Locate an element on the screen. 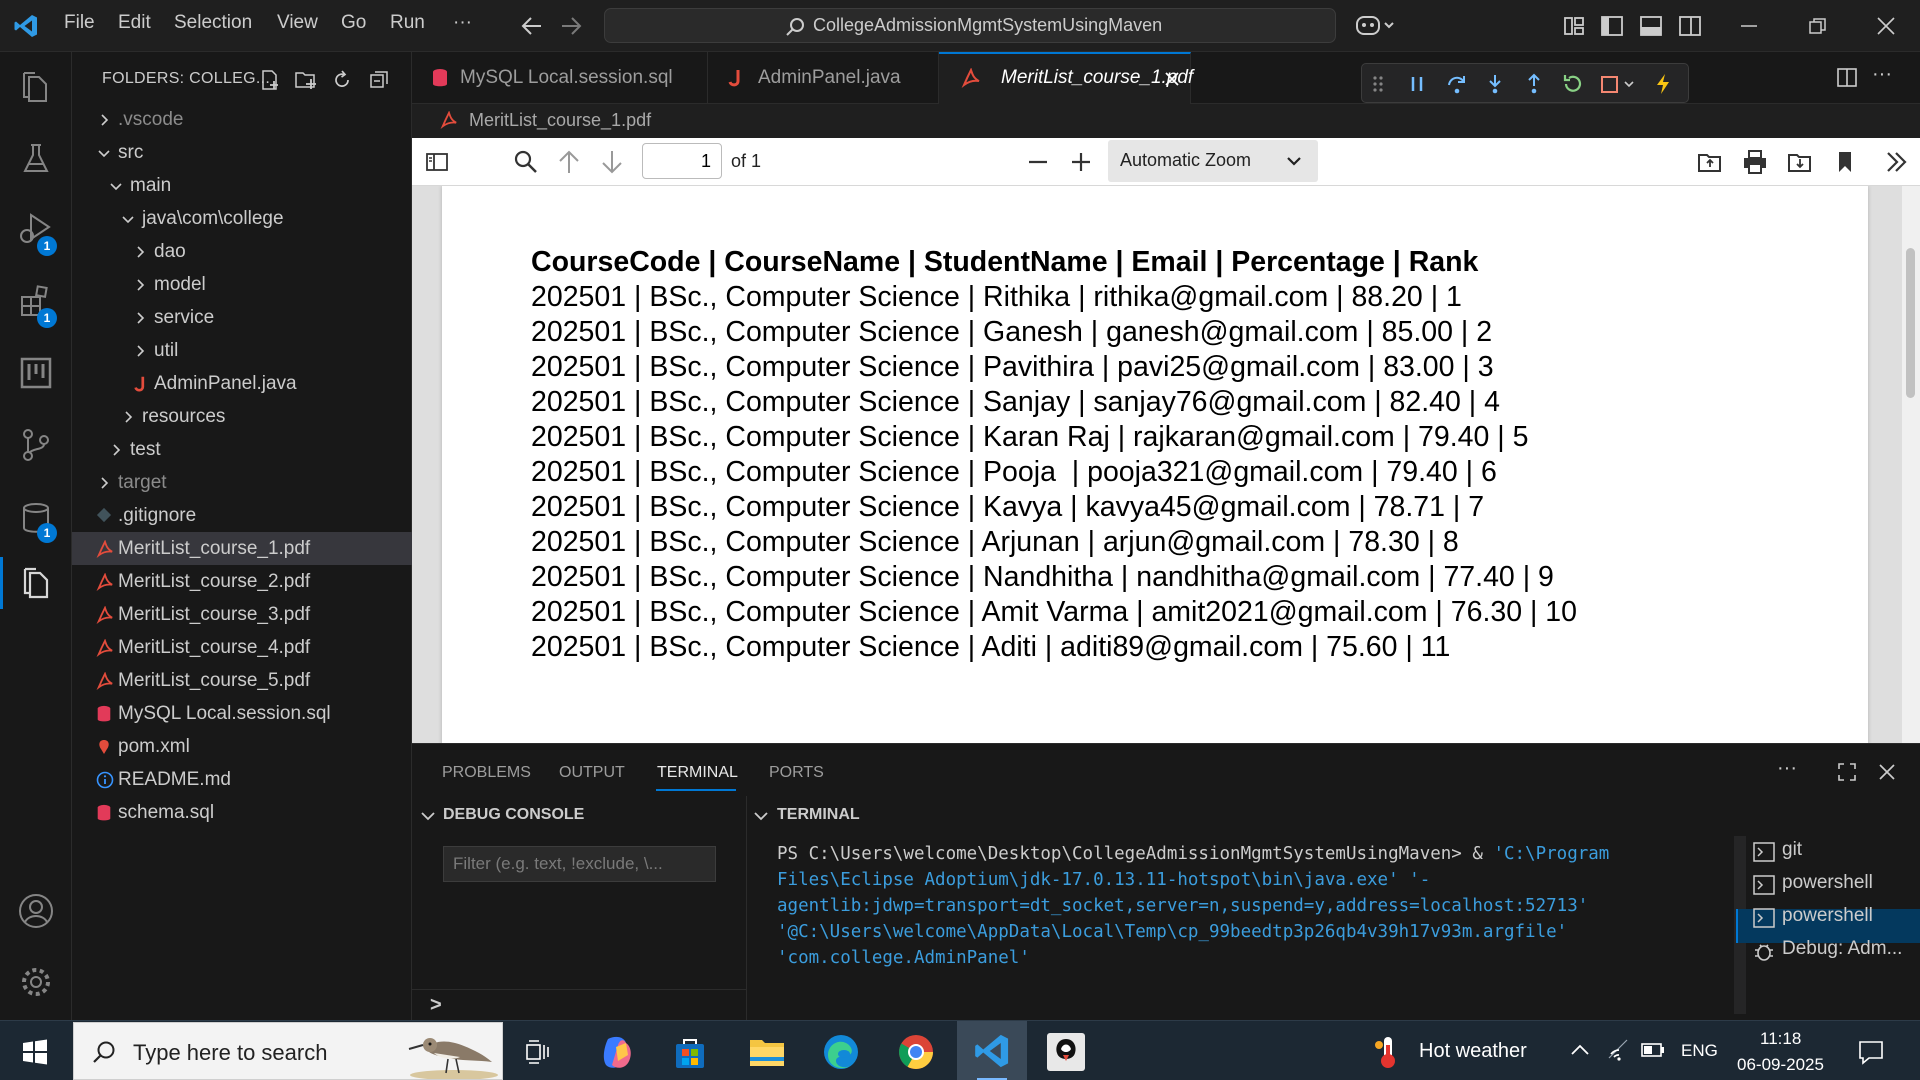  menu-file: File is located at coordinates (79, 23).